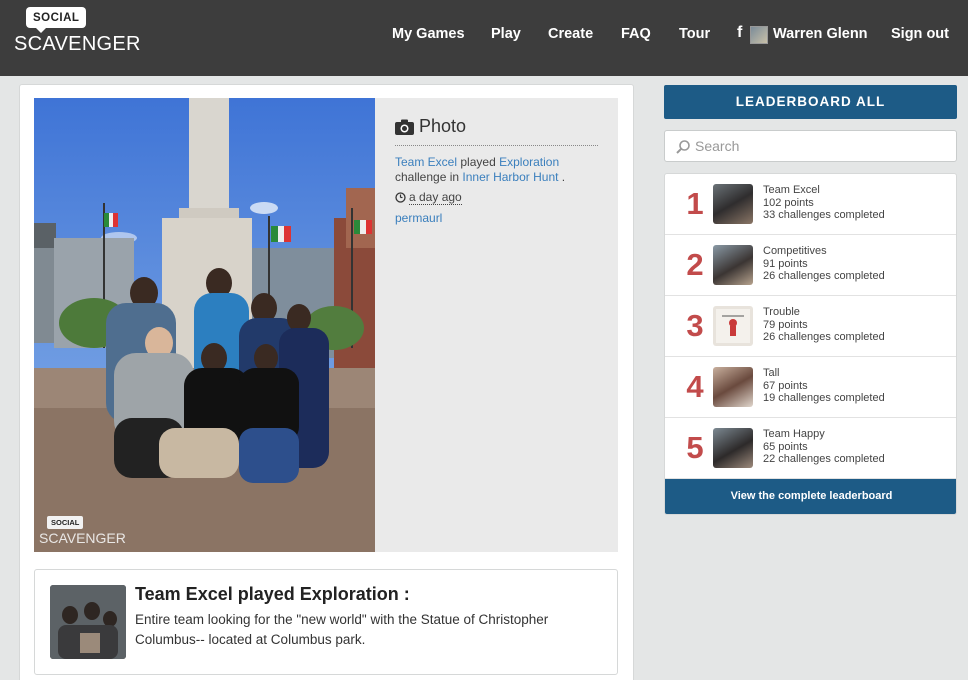 This screenshot has width=968, height=680. Describe the element at coordinates (820, 146) in the screenshot. I see `search-input` at that location.